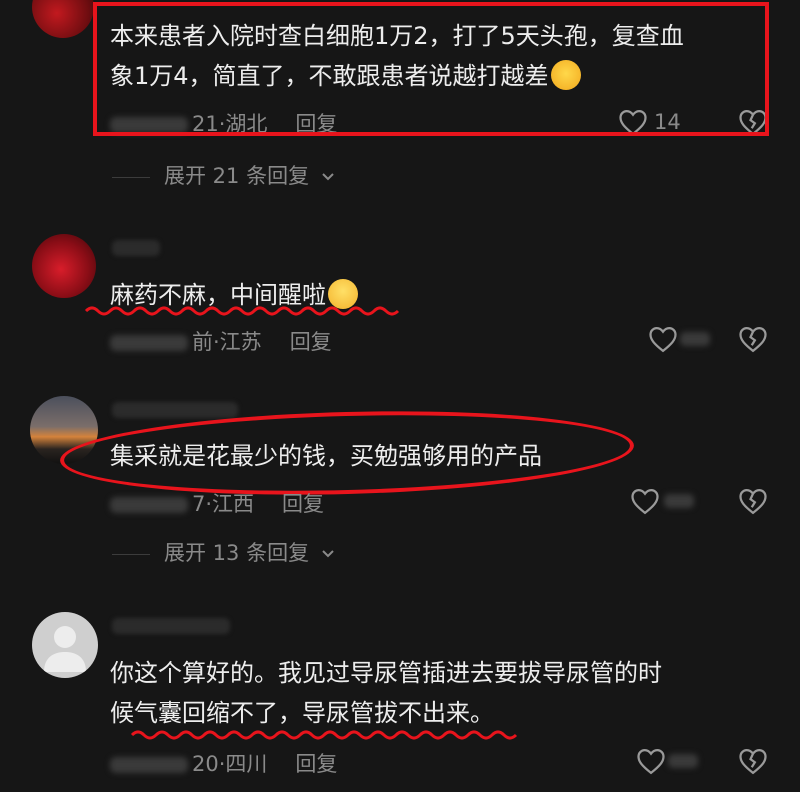 Image resolution: width=800 pixels, height=792 pixels. What do you see at coordinates (347, 453) in the screenshot?
I see `ellipse-annotation` at bounding box center [347, 453].